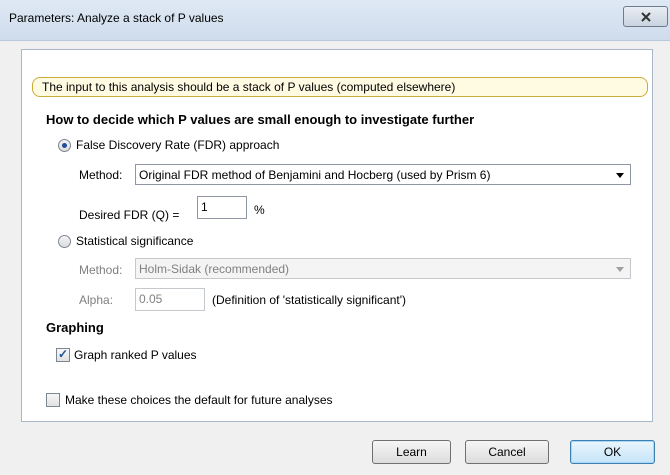  What do you see at coordinates (101, 270) in the screenshot?
I see `significance-method-label: Method:` at bounding box center [101, 270].